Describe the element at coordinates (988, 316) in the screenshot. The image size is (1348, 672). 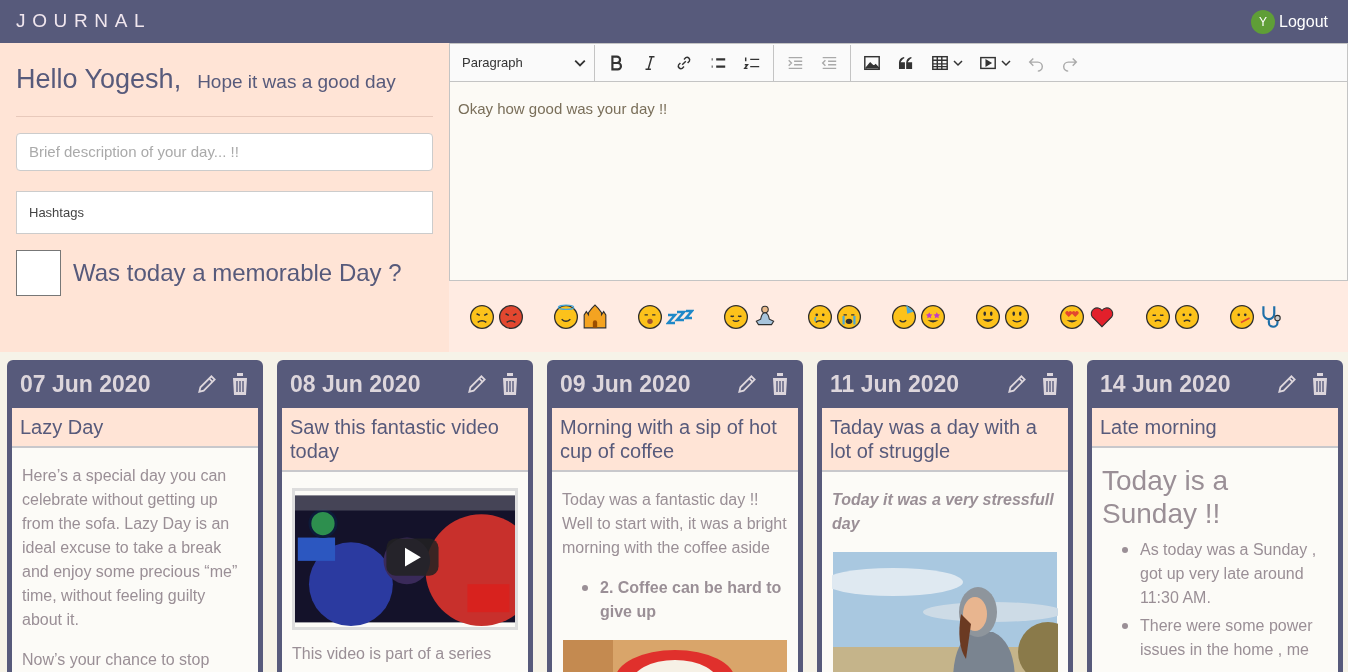
I see `grinning-face-icon` at that location.